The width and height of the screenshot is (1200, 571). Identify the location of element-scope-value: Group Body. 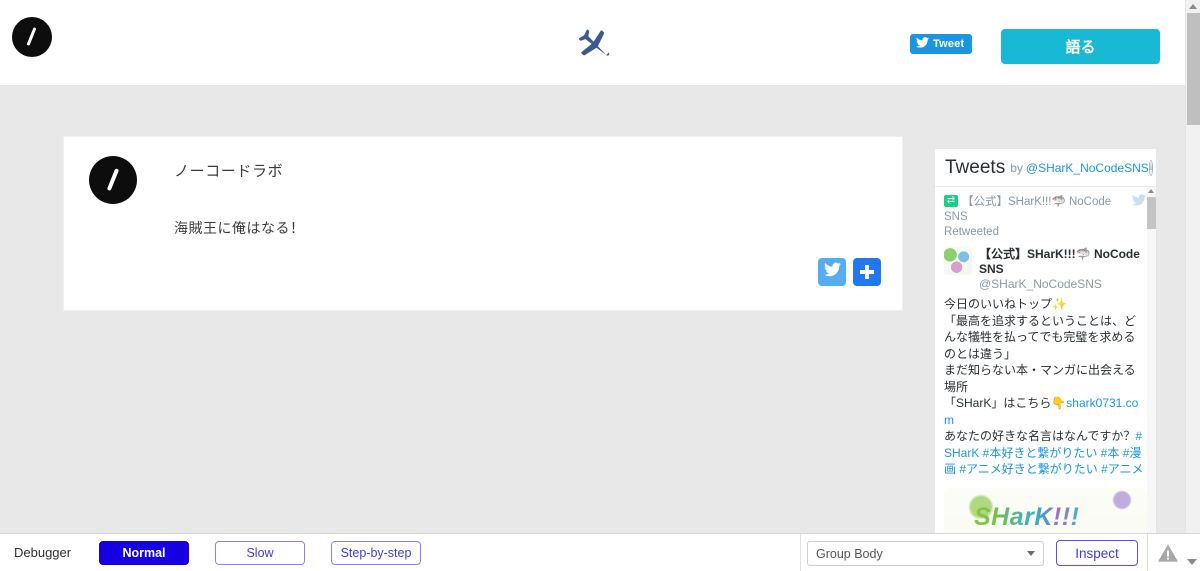
(849, 553).